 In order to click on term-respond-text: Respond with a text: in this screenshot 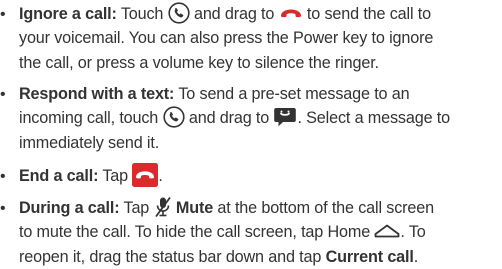, I will do `click(97, 94)`.